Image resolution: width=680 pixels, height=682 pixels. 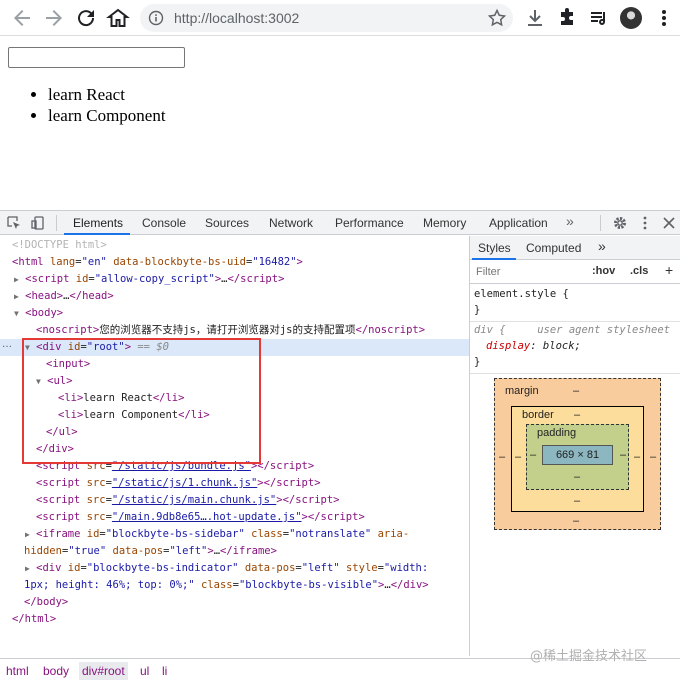 I want to click on tab-styles: Styles, so click(x=494, y=248).